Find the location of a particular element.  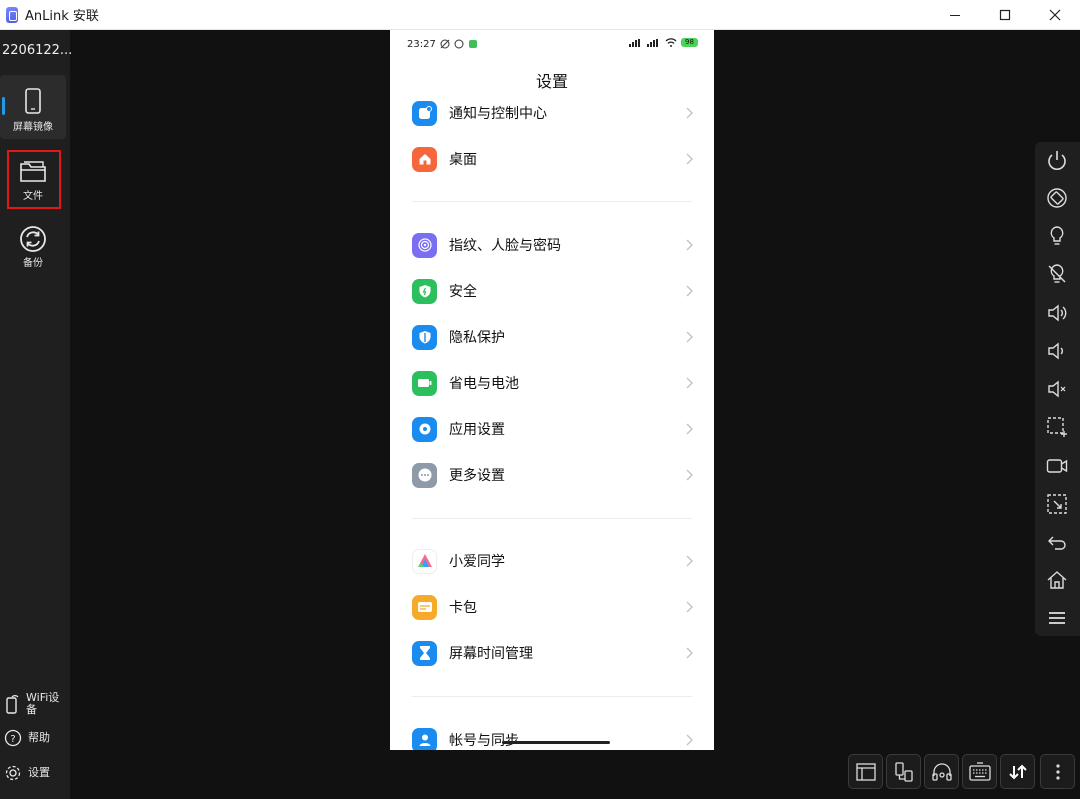

wallet-icon is located at coordinates (424, 607).